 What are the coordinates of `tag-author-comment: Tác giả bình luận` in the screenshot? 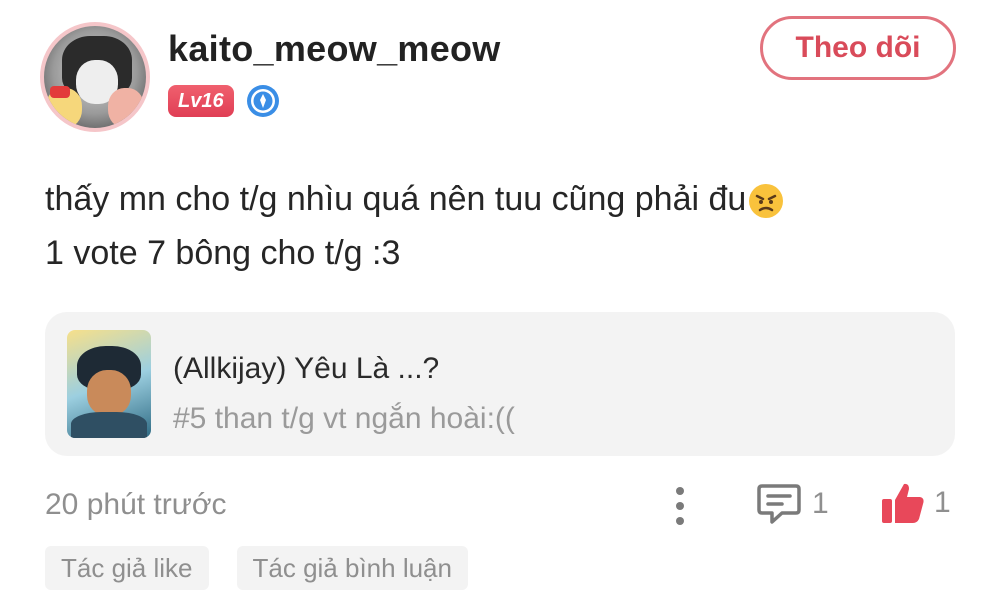 It's located at (352, 568).